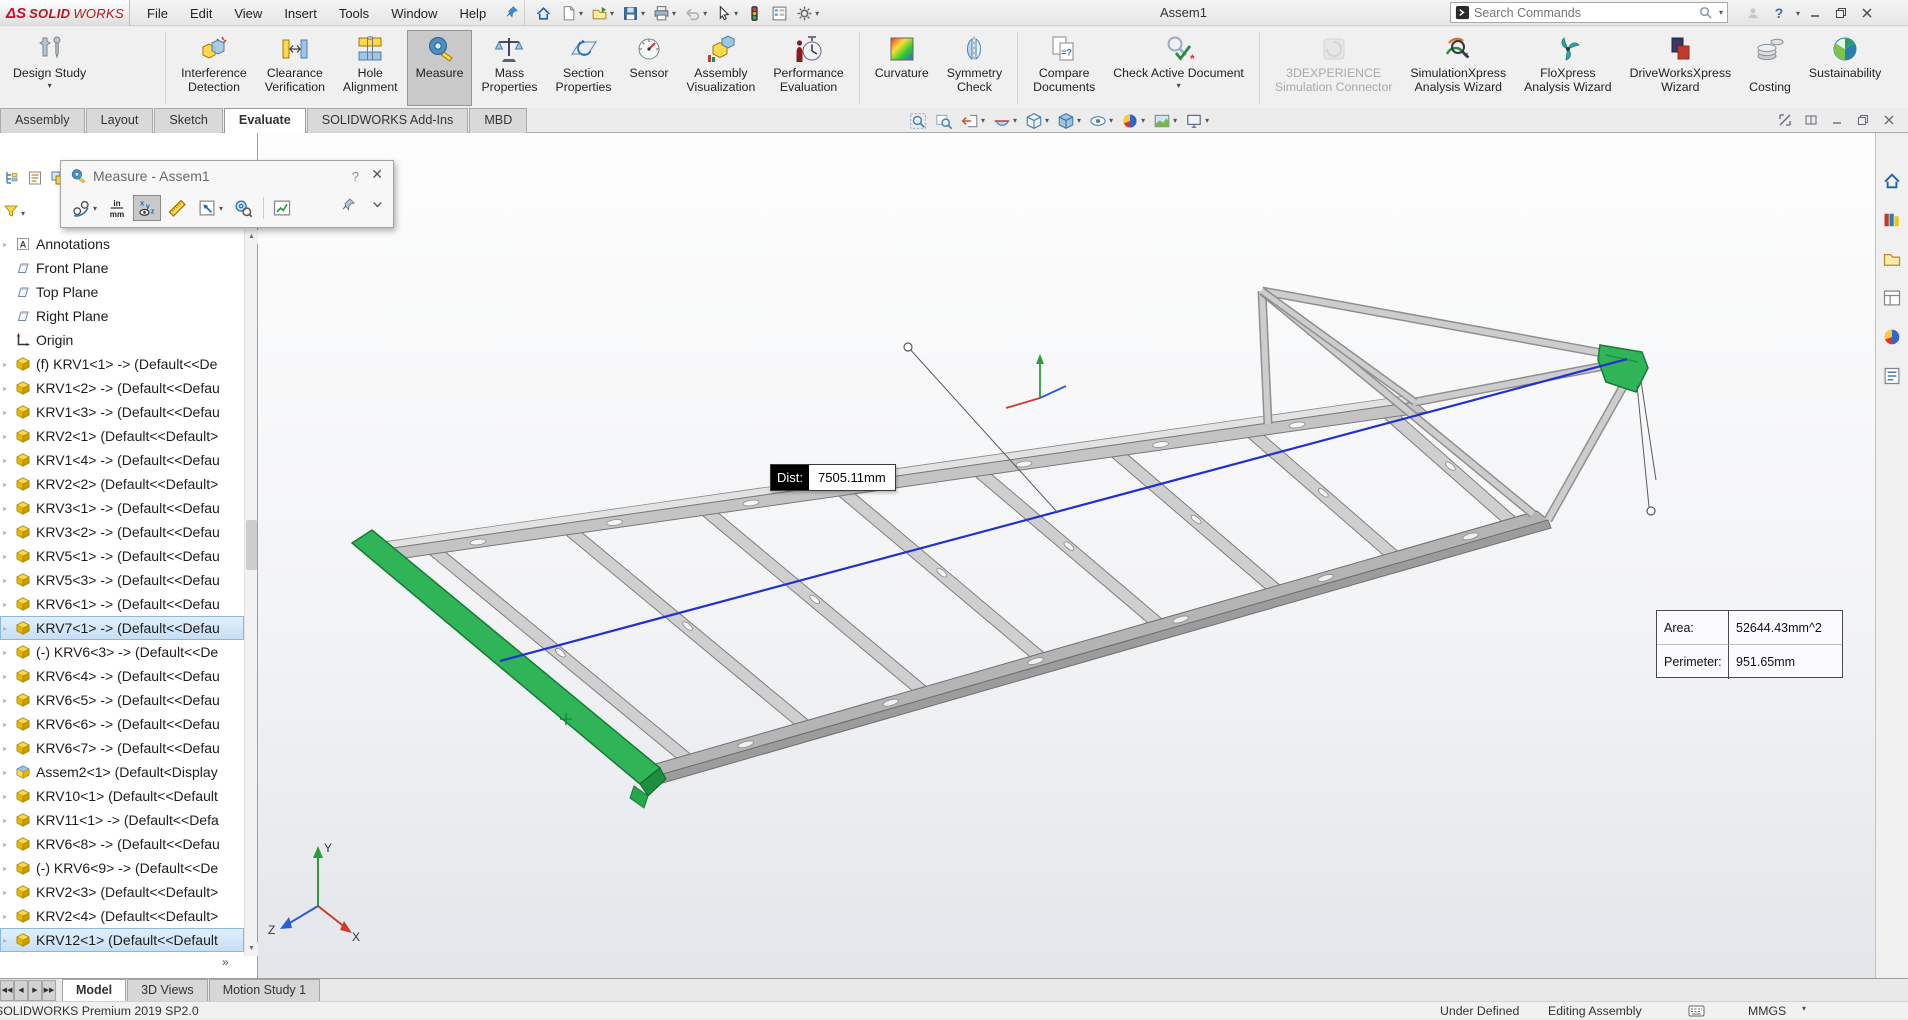  What do you see at coordinates (1705, 12) in the screenshot?
I see `search-icon` at bounding box center [1705, 12].